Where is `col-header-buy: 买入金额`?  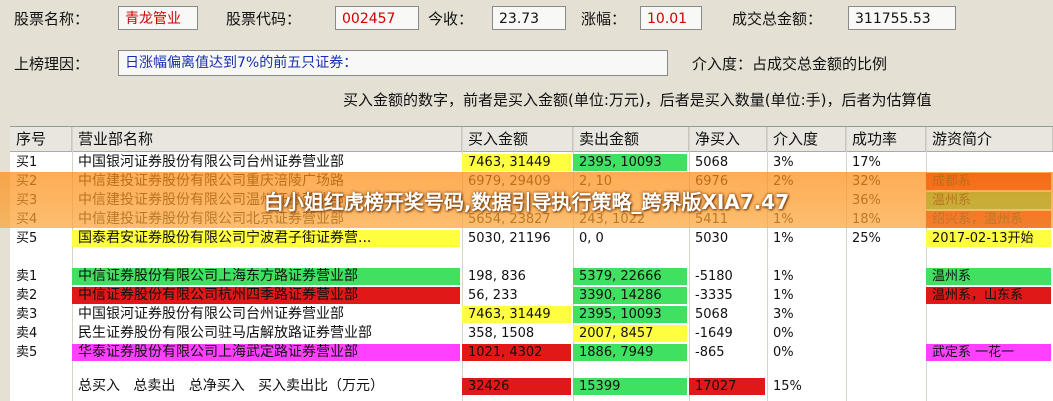
col-header-buy: 买入金额 is located at coordinates (517, 139).